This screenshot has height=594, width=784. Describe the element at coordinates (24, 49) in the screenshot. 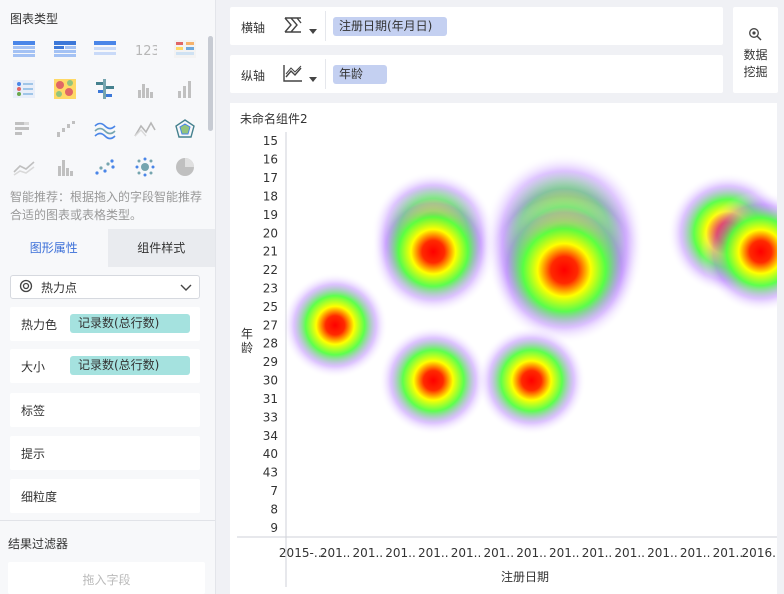

I see `cross-table-chart-icon` at that location.